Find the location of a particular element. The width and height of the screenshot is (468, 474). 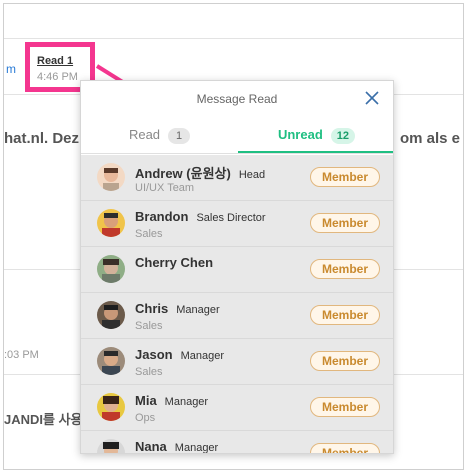

list-item: Nana Manager Member is located at coordinates (237, 442).